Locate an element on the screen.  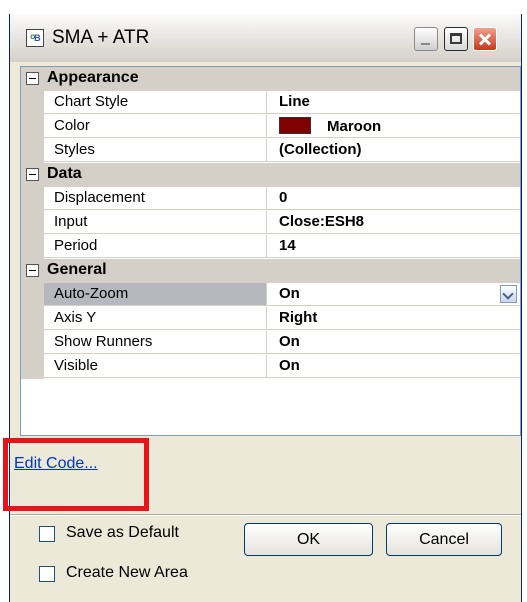
cancel-button: Cancel is located at coordinates (444, 539).